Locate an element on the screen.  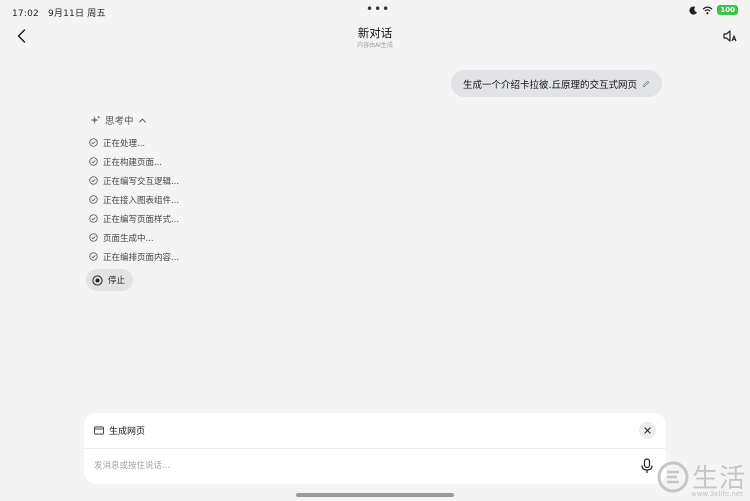
status-time: 17:02 is located at coordinates (25, 14).